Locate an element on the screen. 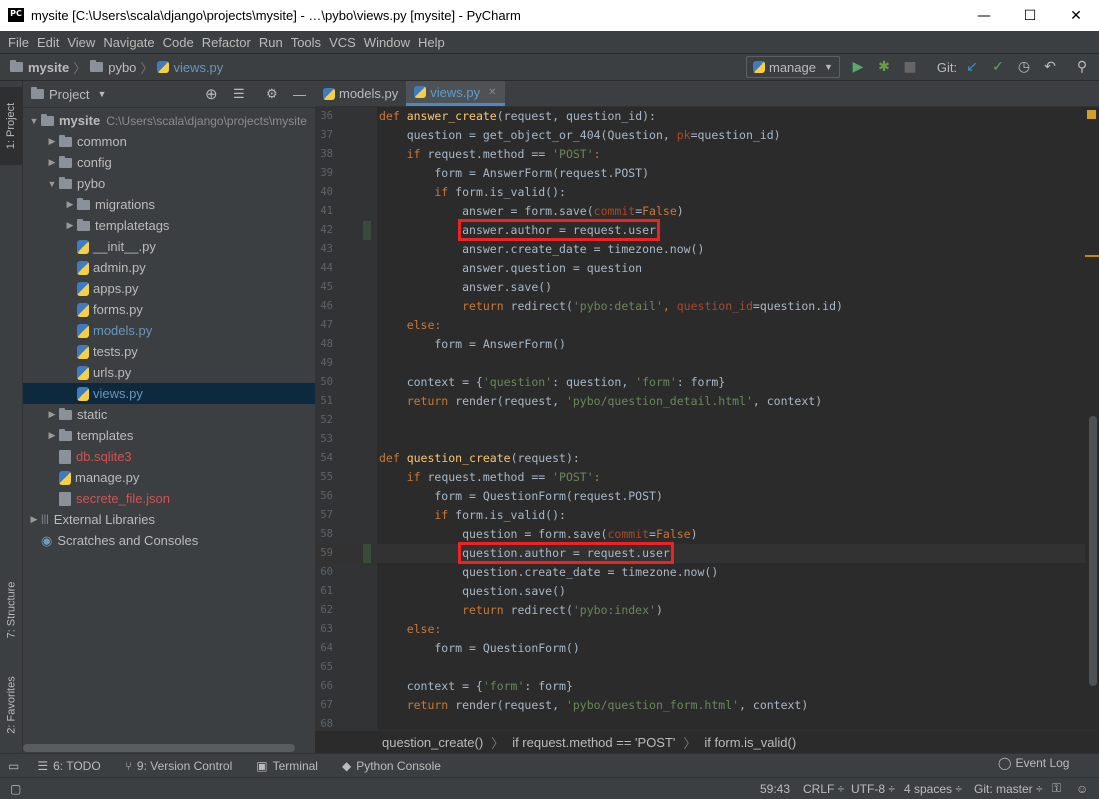  tool-window-0: ☰ 6: TODO is located at coordinates (68, 766).